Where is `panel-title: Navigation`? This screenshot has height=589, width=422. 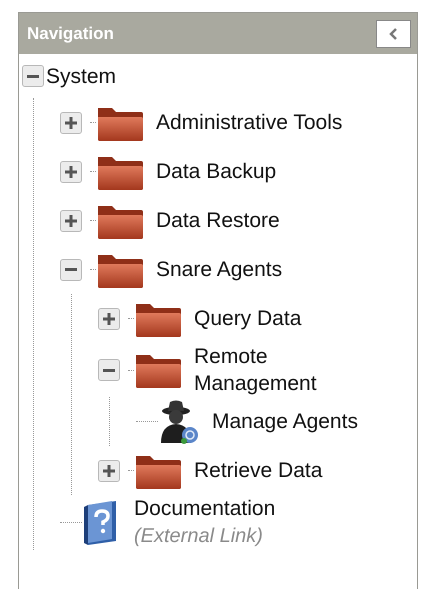 panel-title: Navigation is located at coordinates (70, 33).